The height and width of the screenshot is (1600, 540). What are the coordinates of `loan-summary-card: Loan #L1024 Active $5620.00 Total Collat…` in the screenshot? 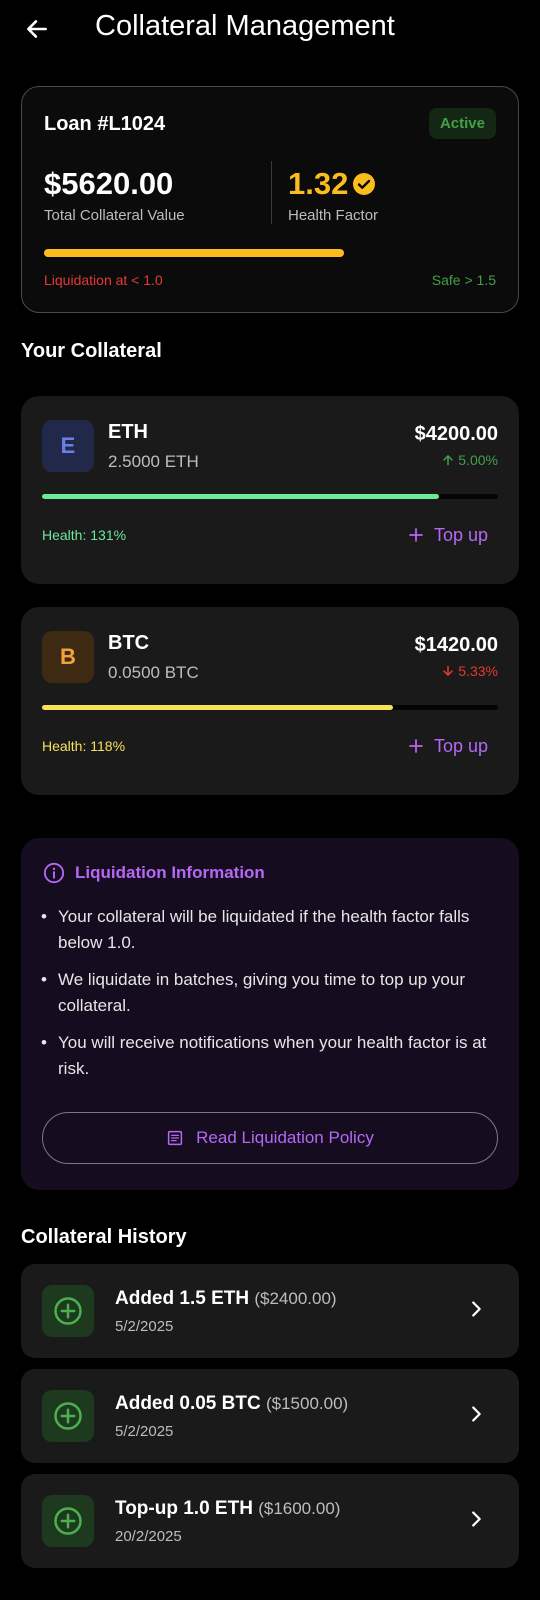 It's located at (270, 199).